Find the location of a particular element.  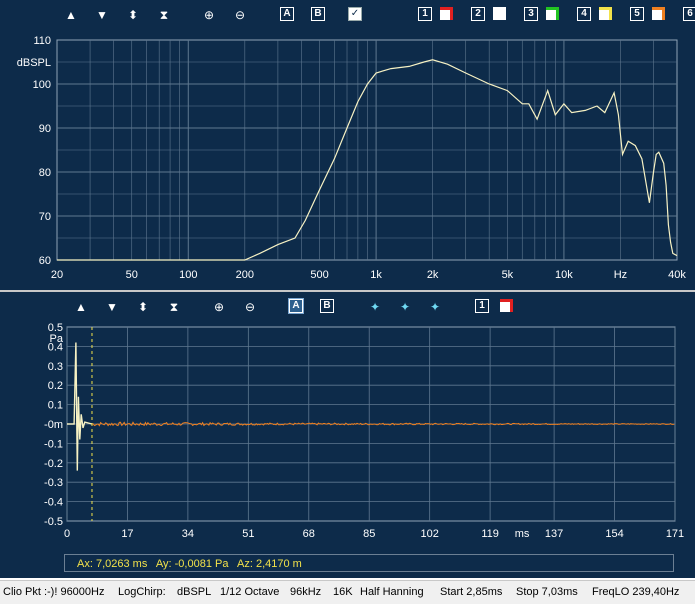

x-tick-label: 51 is located at coordinates (248, 534).